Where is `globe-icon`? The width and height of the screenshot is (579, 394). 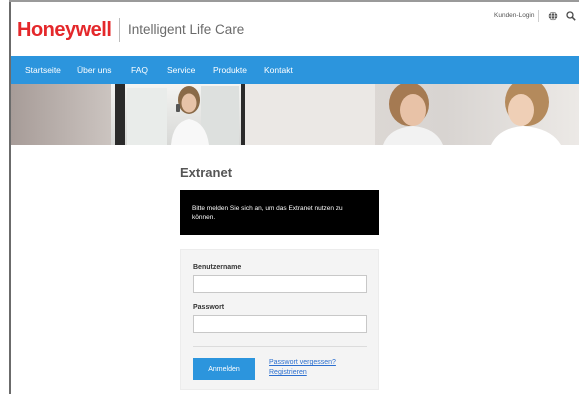 globe-icon is located at coordinates (553, 16).